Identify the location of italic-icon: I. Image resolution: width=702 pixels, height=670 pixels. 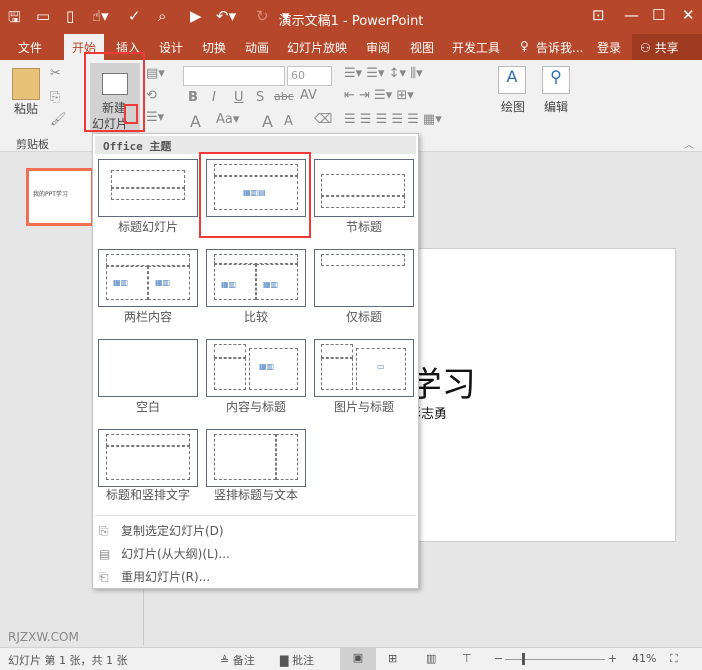
(214, 97).